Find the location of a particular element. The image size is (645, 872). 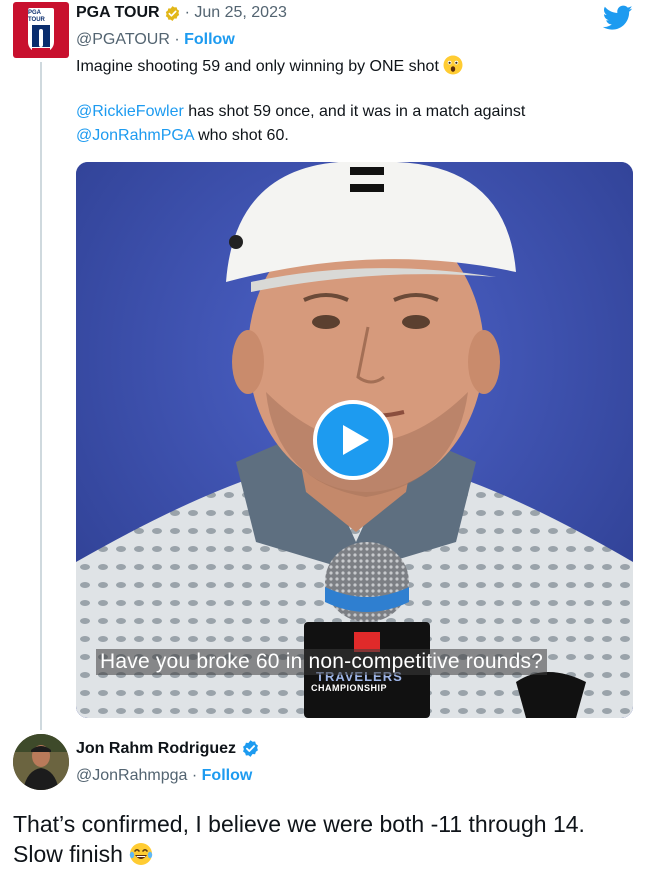

tweet-text-3: who shot 60. is located at coordinates (241, 135).